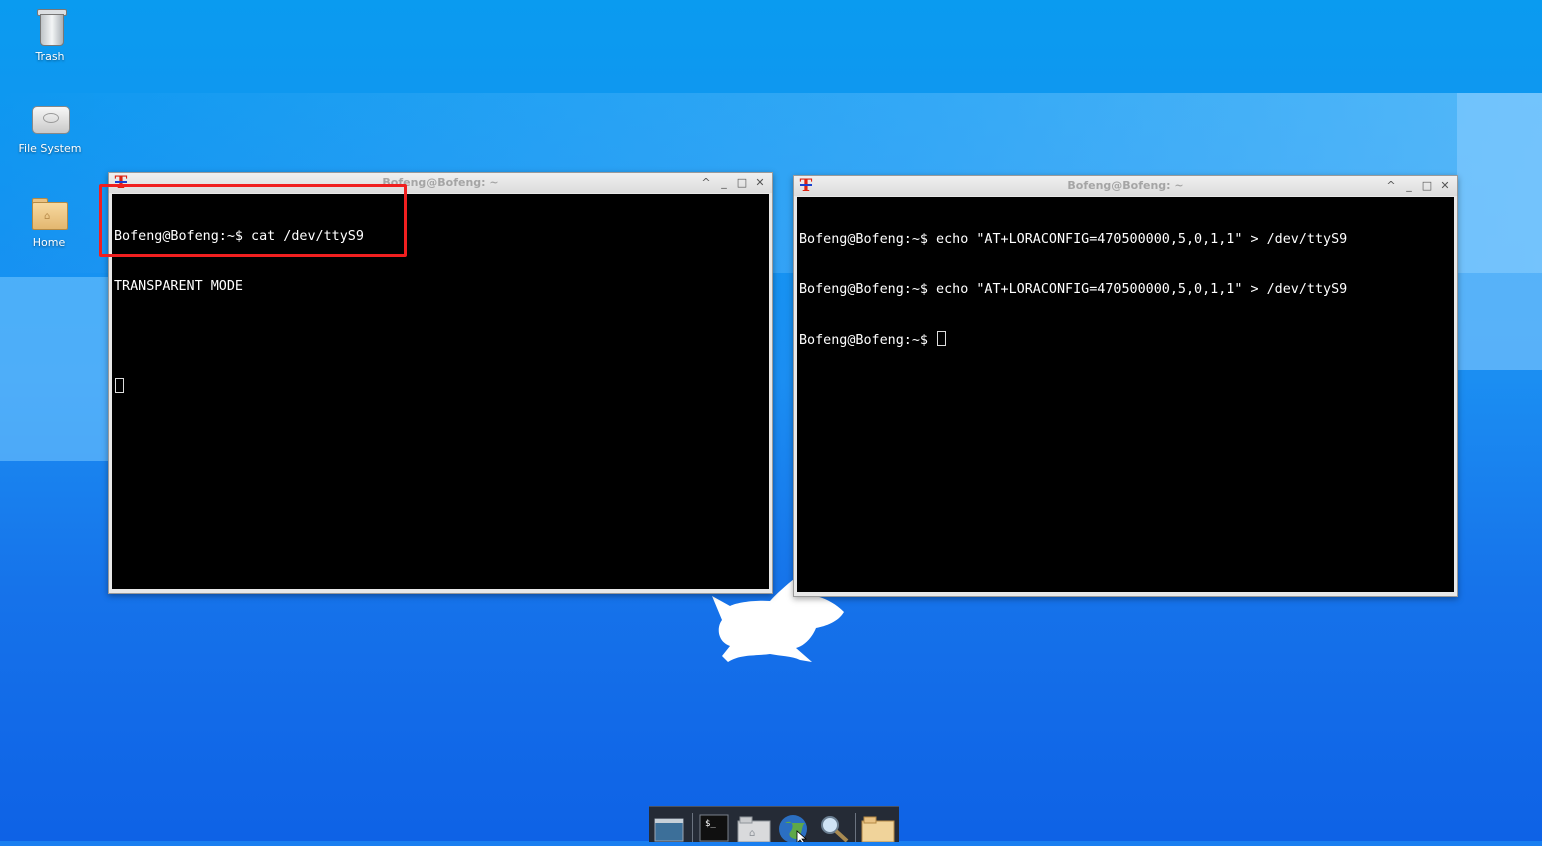  Describe the element at coordinates (50, 56) in the screenshot. I see `desktop-icon-label: Trash` at that location.